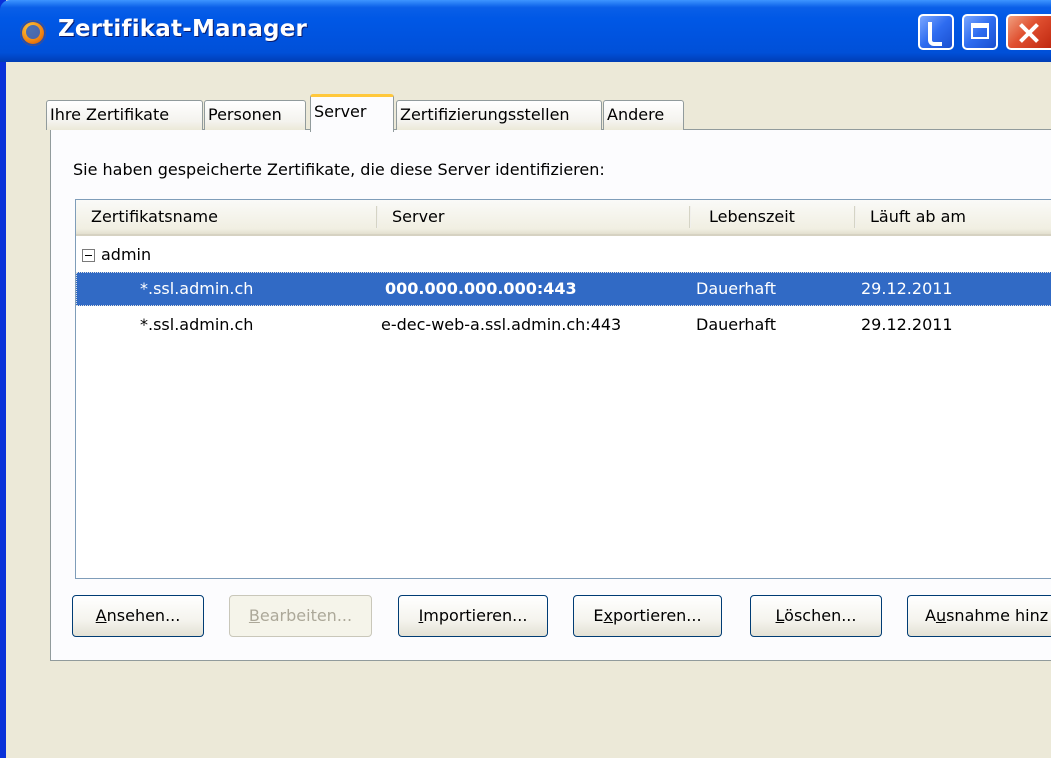 This screenshot has width=1051, height=758. I want to click on maximize-button, so click(980, 32).